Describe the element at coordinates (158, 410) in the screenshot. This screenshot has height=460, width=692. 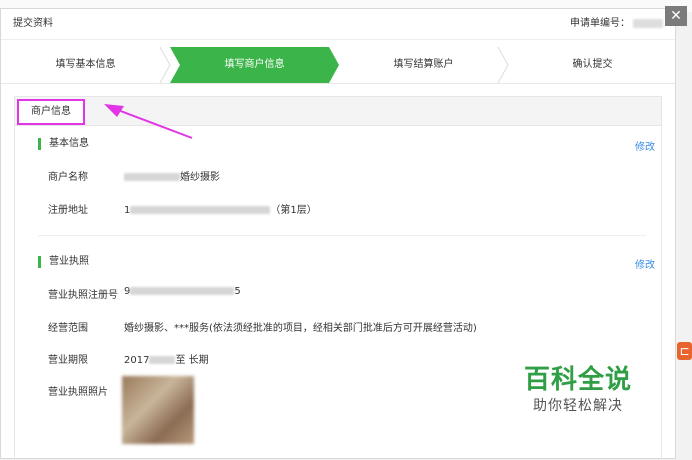
I see `license-photo-thumbnail` at that location.